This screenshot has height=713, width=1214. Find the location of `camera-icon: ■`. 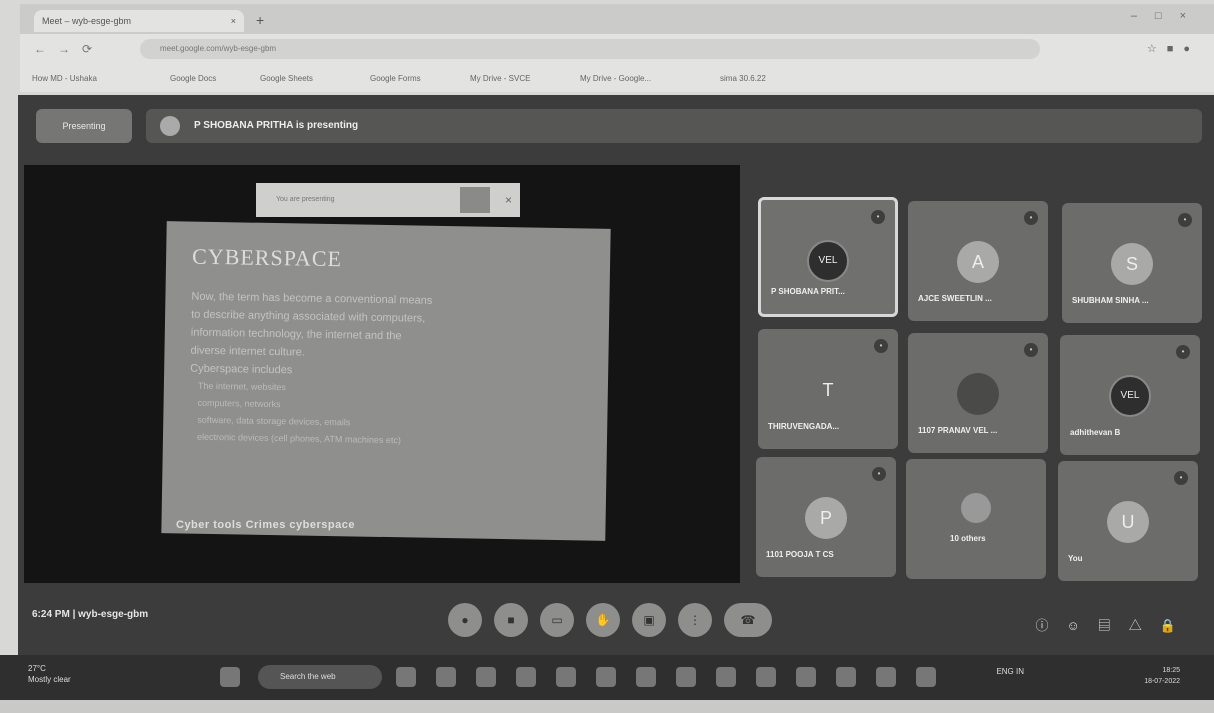

camera-icon: ■ is located at coordinates (511, 620).